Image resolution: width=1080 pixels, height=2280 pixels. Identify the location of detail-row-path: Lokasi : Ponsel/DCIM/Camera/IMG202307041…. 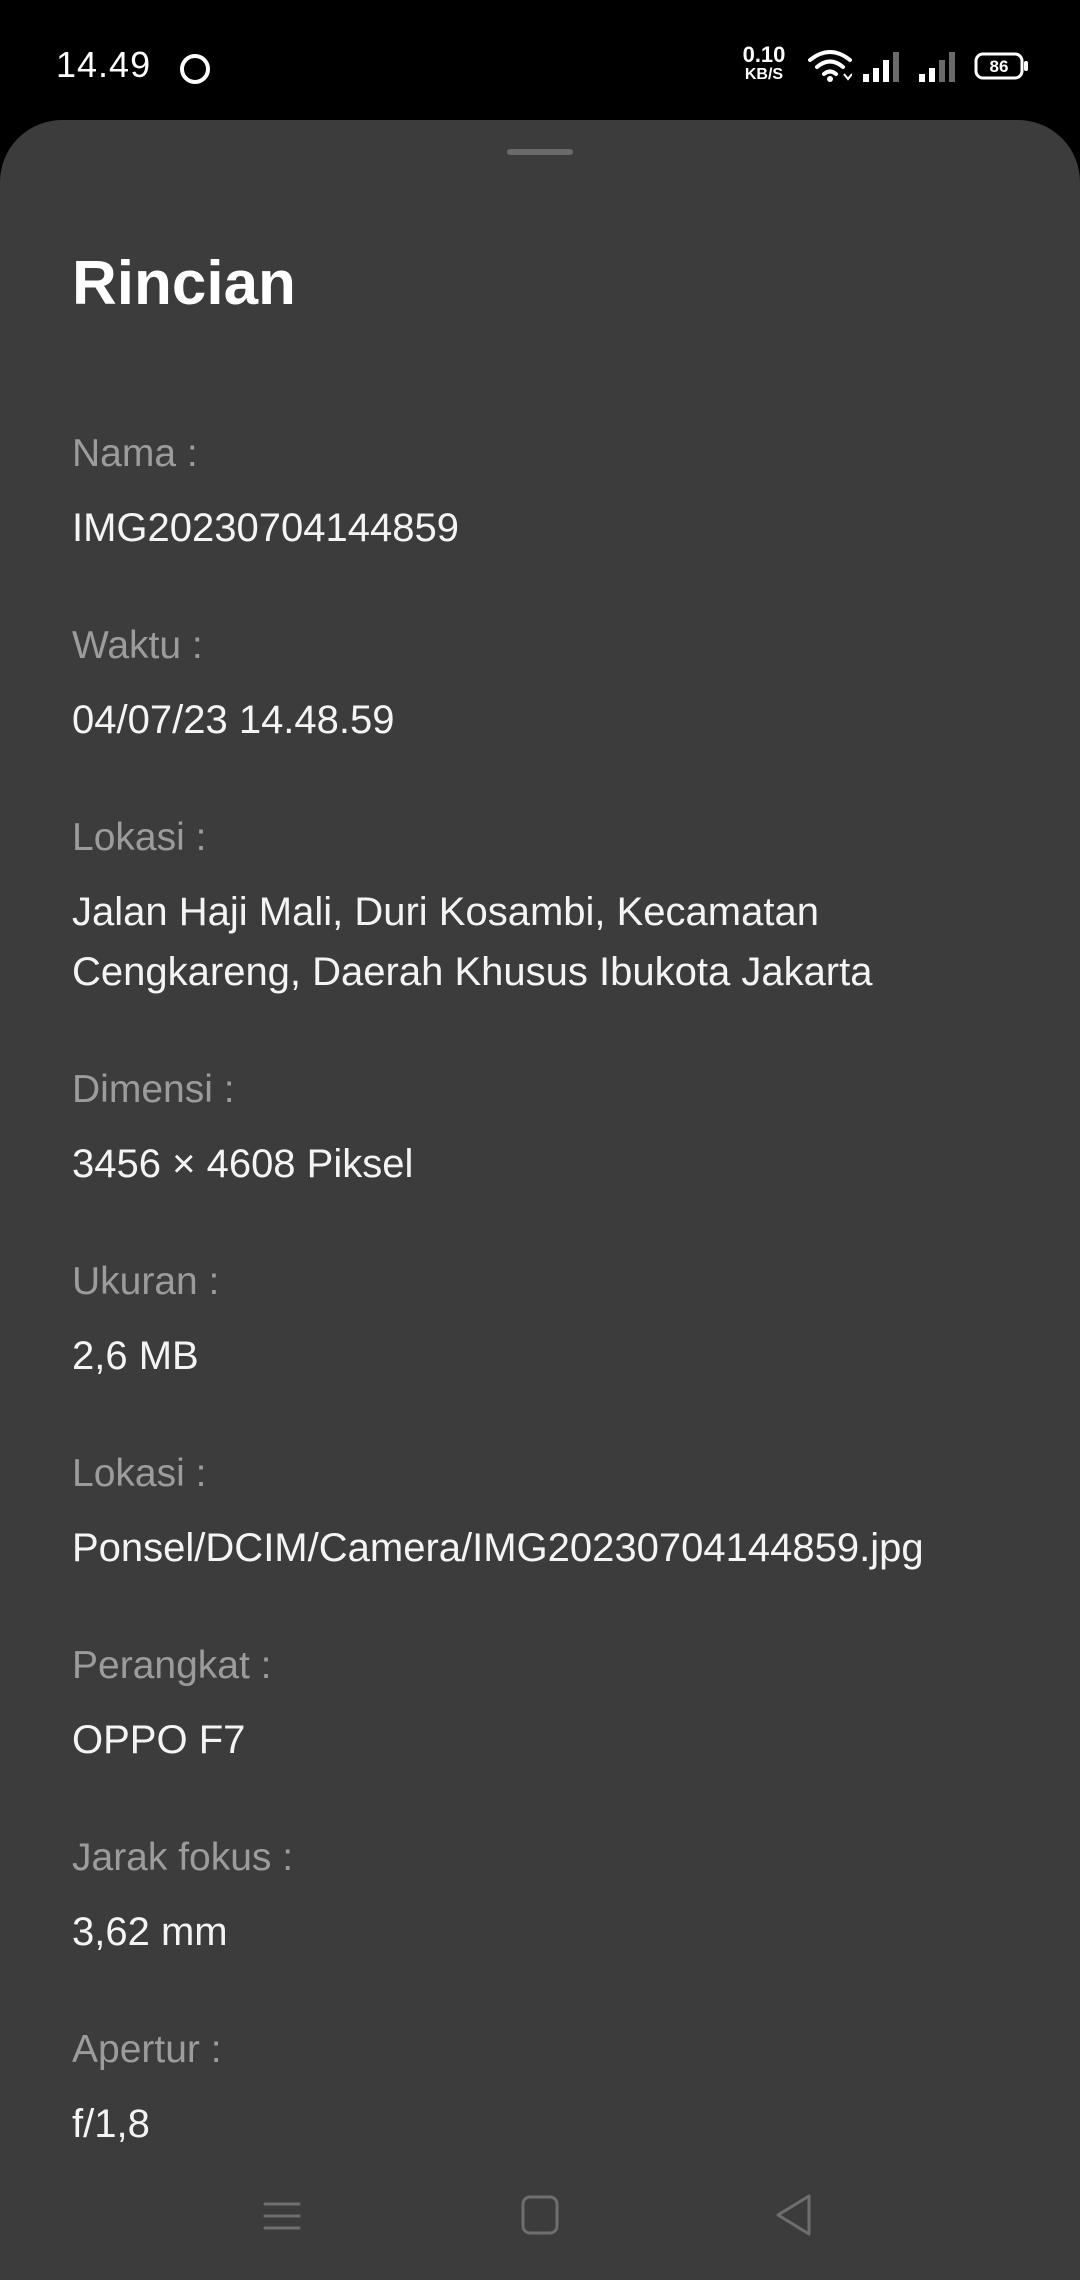
(552, 1546).